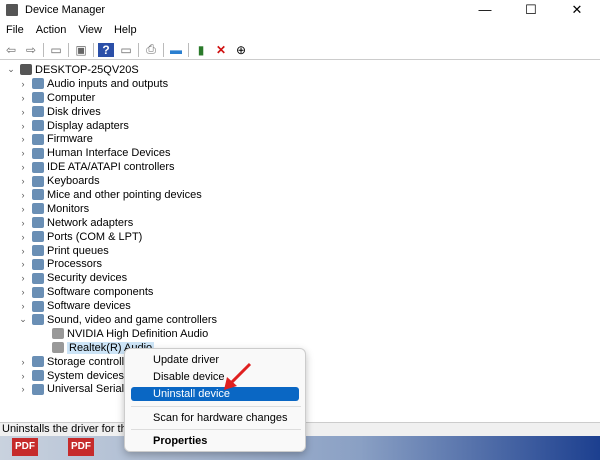 This screenshot has width=600, height=460. What do you see at coordinates (241, 50) in the screenshot?
I see `scan-icon: ⊕` at bounding box center [241, 50].